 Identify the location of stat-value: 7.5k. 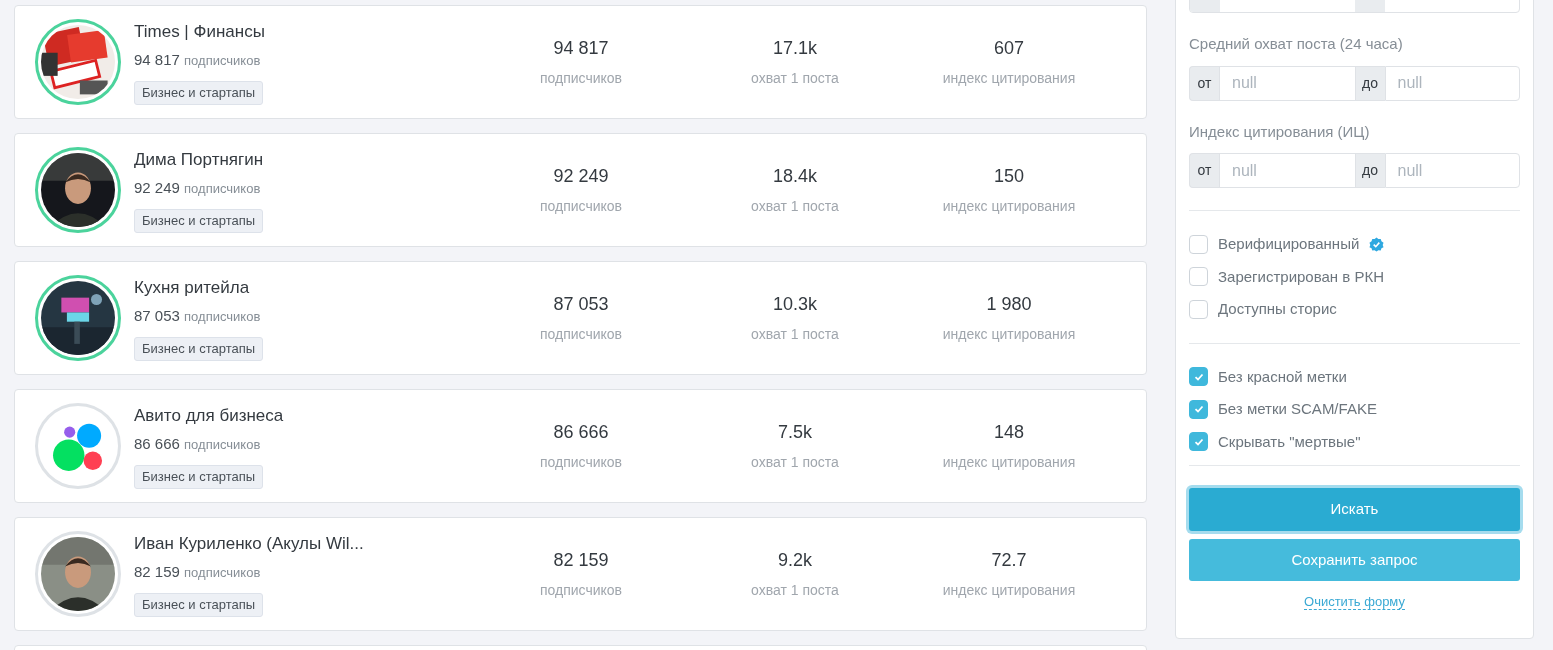
(795, 432).